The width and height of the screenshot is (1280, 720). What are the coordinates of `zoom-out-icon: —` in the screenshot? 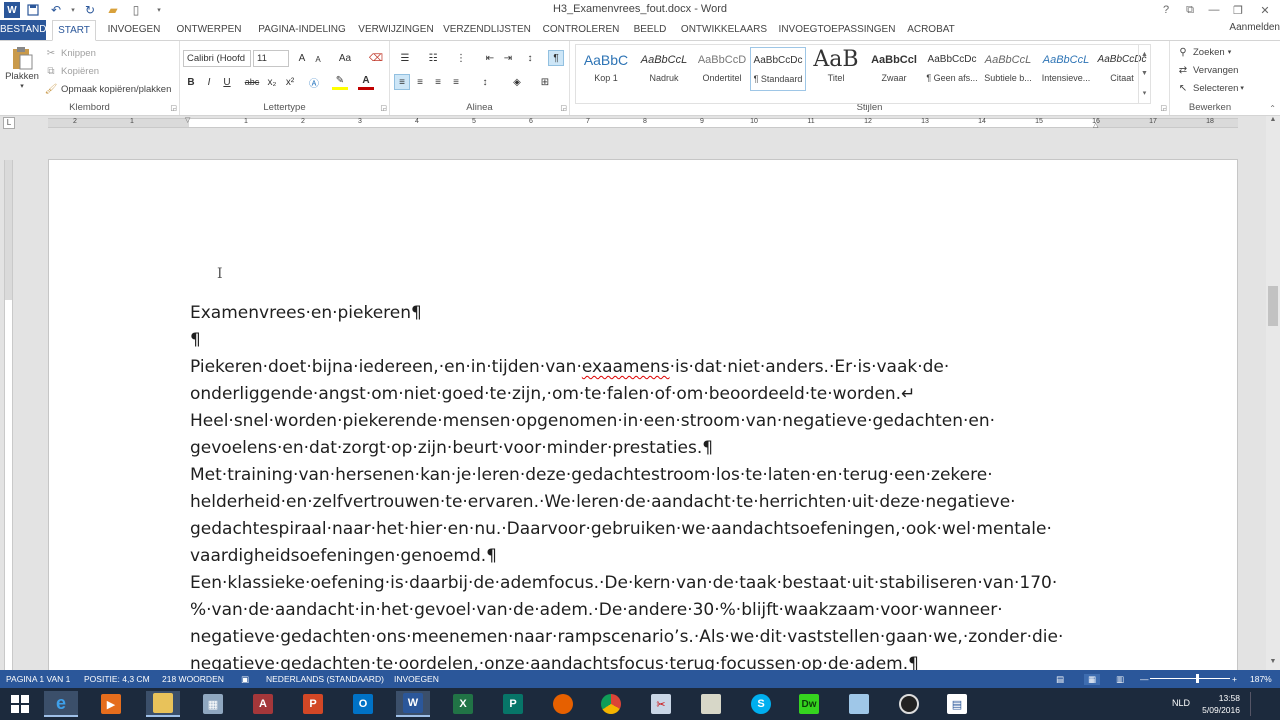 It's located at (1144, 679).